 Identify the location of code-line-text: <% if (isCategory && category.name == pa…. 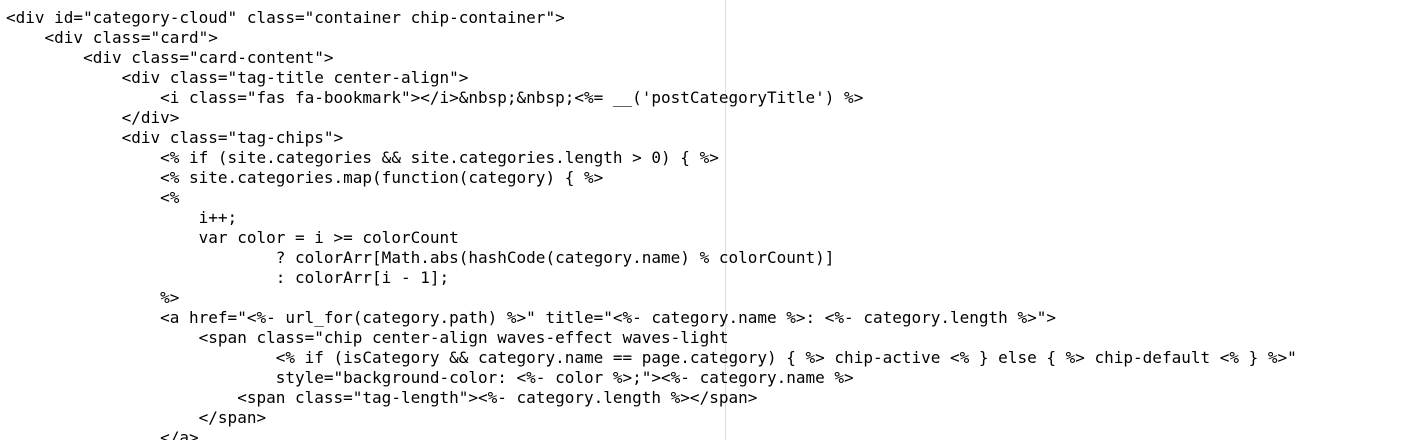
(651, 357).